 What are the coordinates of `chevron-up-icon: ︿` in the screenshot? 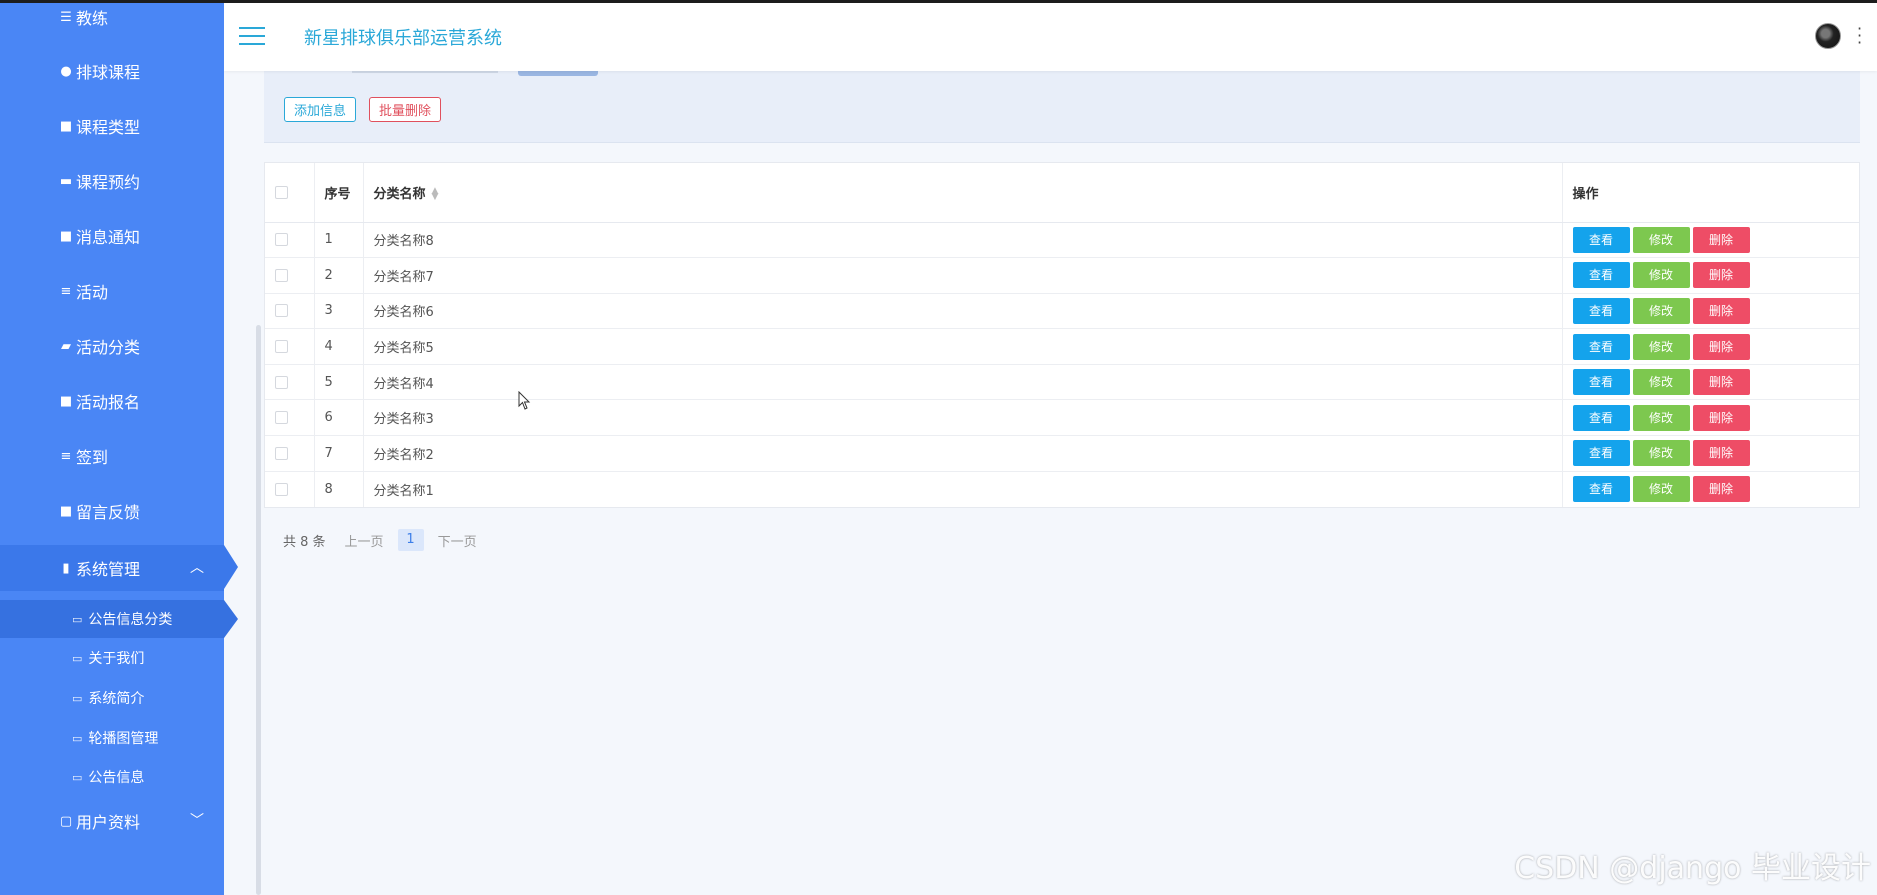 It's located at (197, 568).